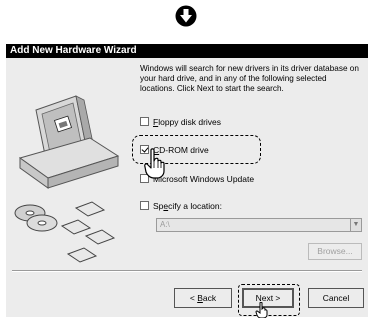 The width and height of the screenshot is (374, 318). I want to click on computer-with-discs-illustration, so click(67, 179).